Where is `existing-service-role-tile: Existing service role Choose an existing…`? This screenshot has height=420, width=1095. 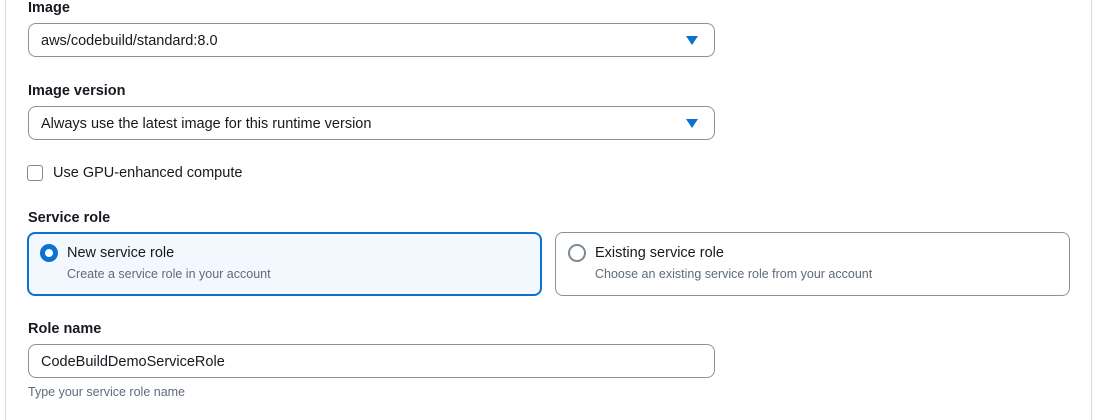 existing-service-role-tile: Existing service role Choose an existing… is located at coordinates (812, 264).